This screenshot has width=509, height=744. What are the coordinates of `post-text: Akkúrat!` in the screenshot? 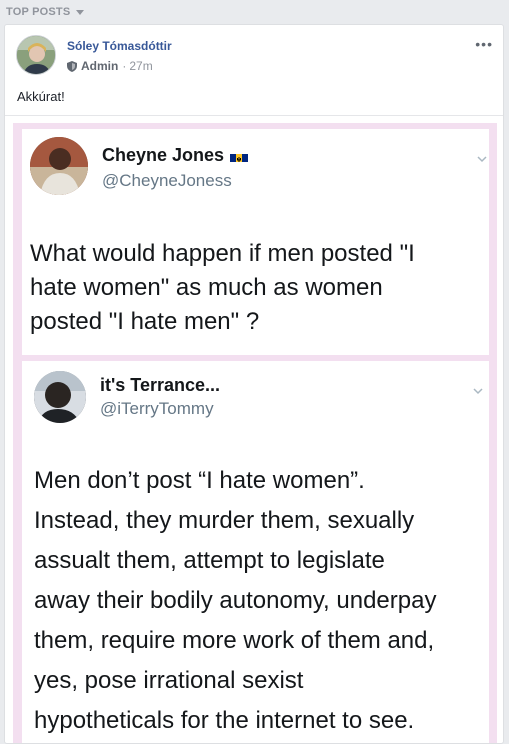 It's located at (41, 96).